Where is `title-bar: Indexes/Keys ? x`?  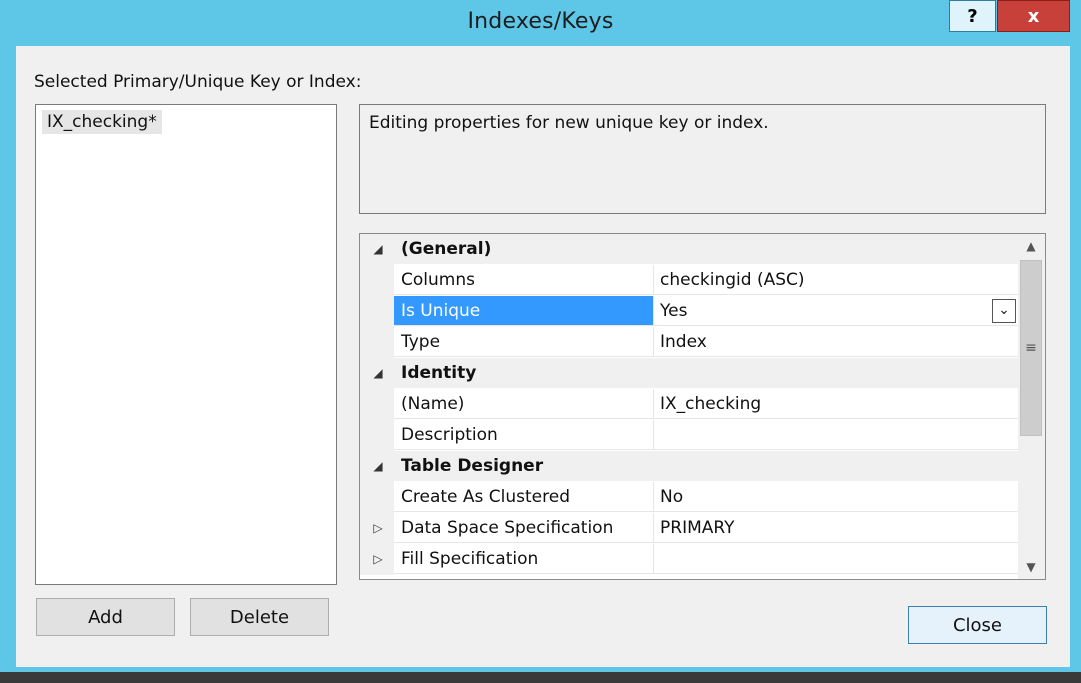 title-bar: Indexes/Keys ? x is located at coordinates (540, 23).